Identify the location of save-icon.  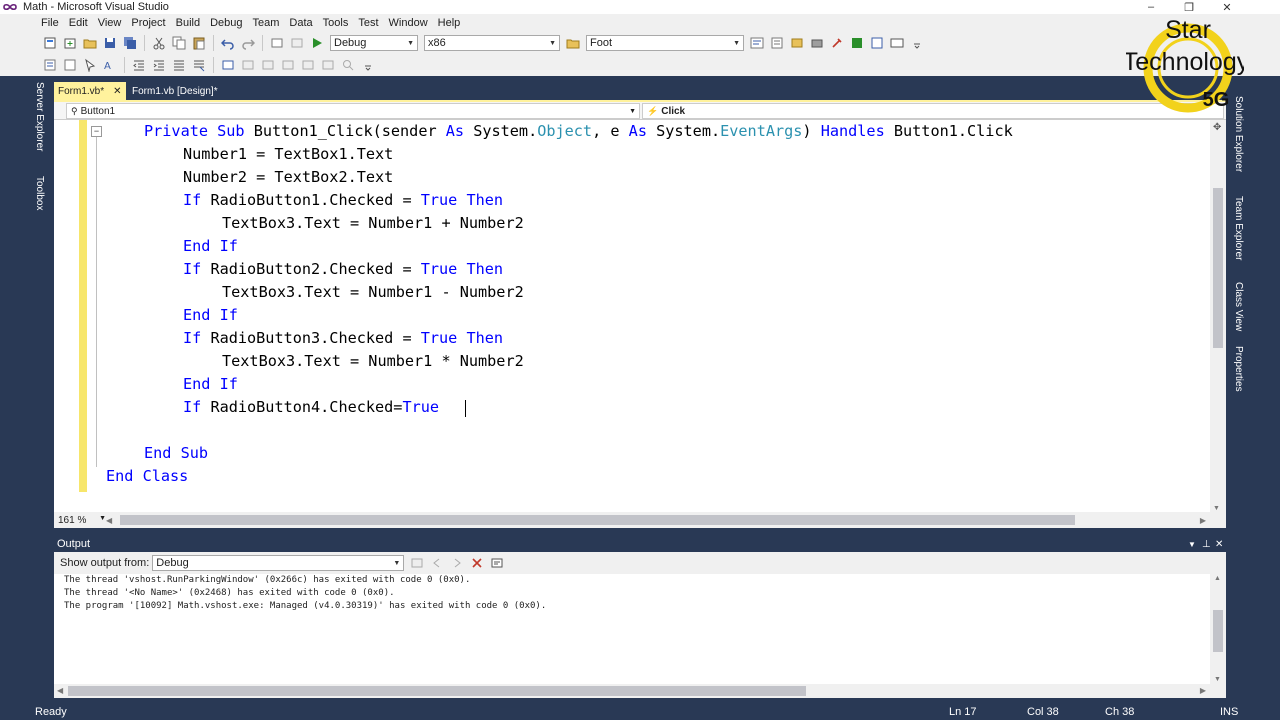
(110, 43).